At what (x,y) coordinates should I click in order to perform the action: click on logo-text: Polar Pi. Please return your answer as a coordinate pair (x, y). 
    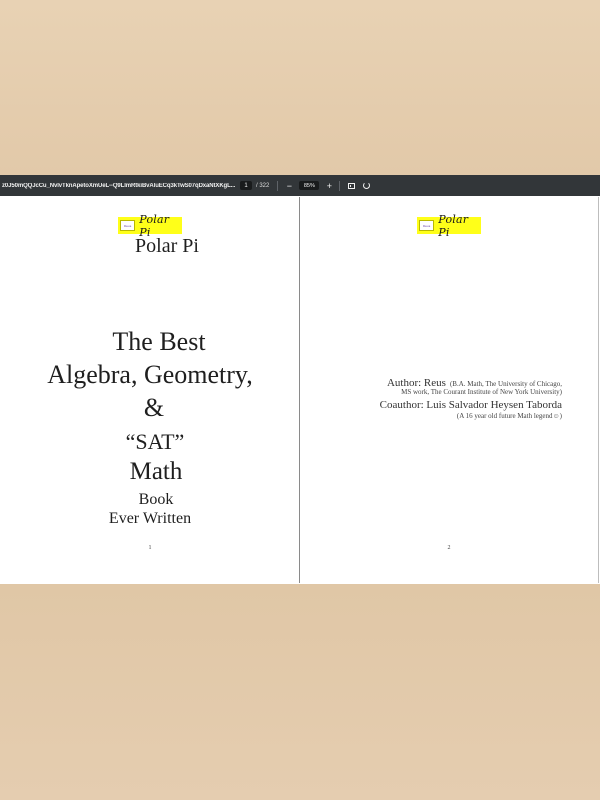
    Looking at the image, I should click on (453, 225).